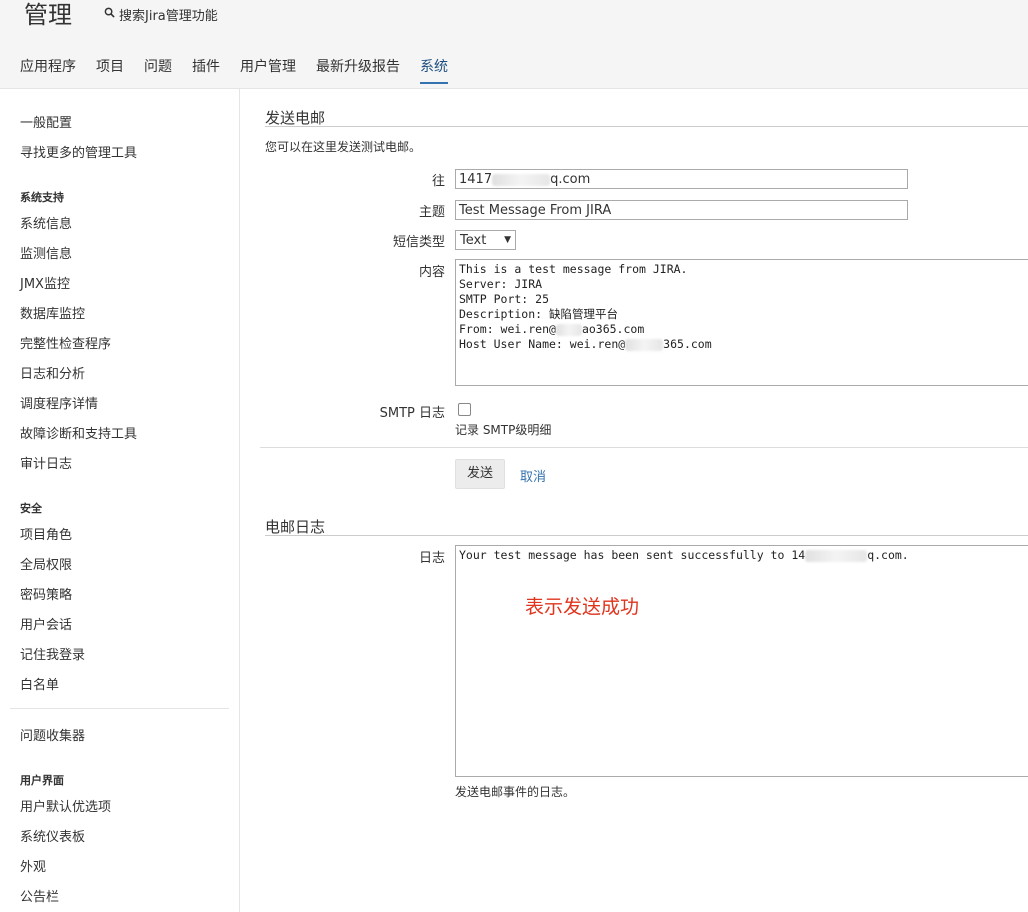 The width and height of the screenshot is (1028, 912). What do you see at coordinates (438, 181) in the screenshot?
I see `to-label: 往` at bounding box center [438, 181].